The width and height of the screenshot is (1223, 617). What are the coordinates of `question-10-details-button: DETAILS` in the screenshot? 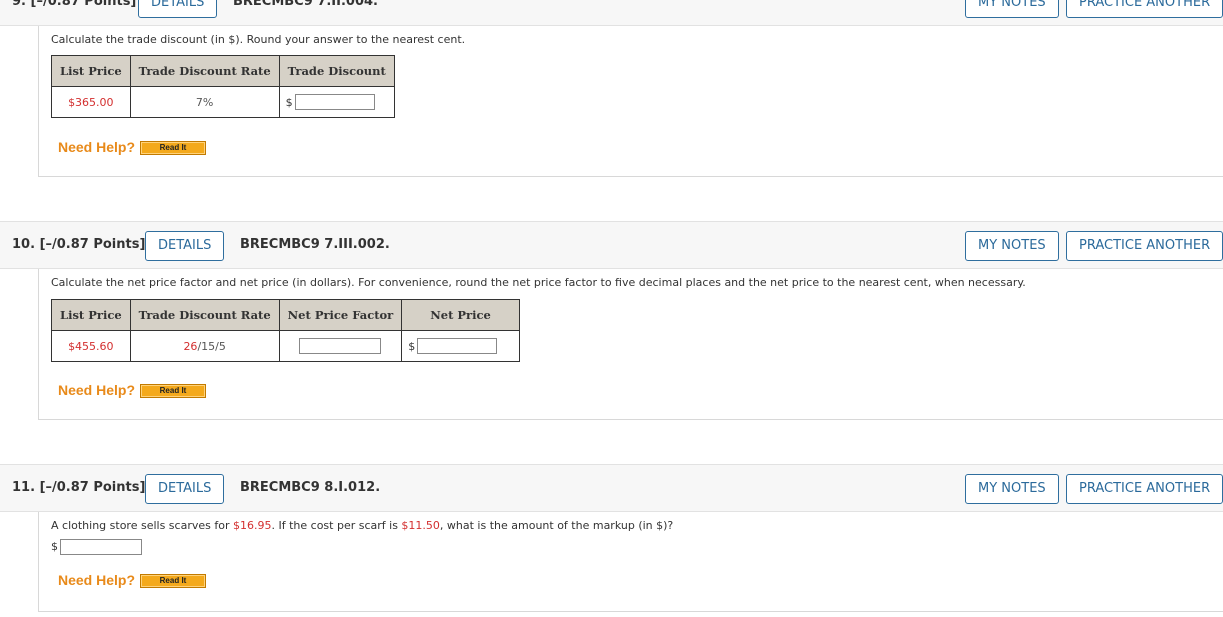 It's located at (185, 246).